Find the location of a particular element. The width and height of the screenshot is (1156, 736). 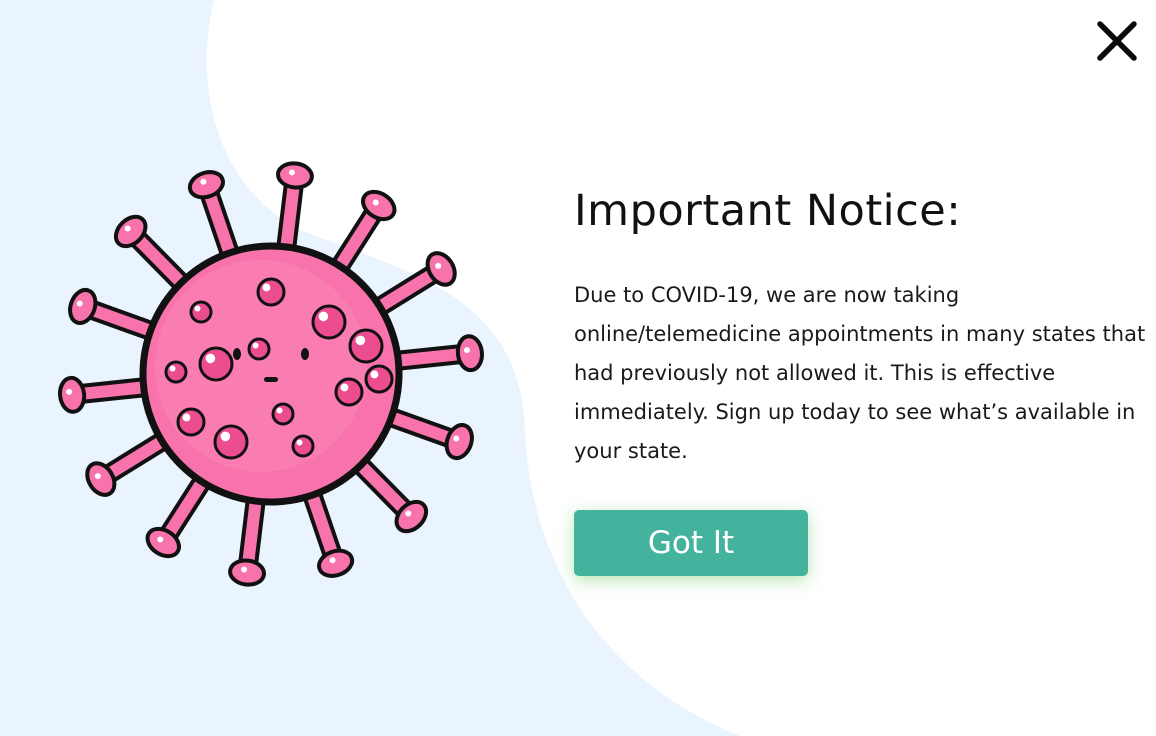

close-button is located at coordinates (1117, 41).